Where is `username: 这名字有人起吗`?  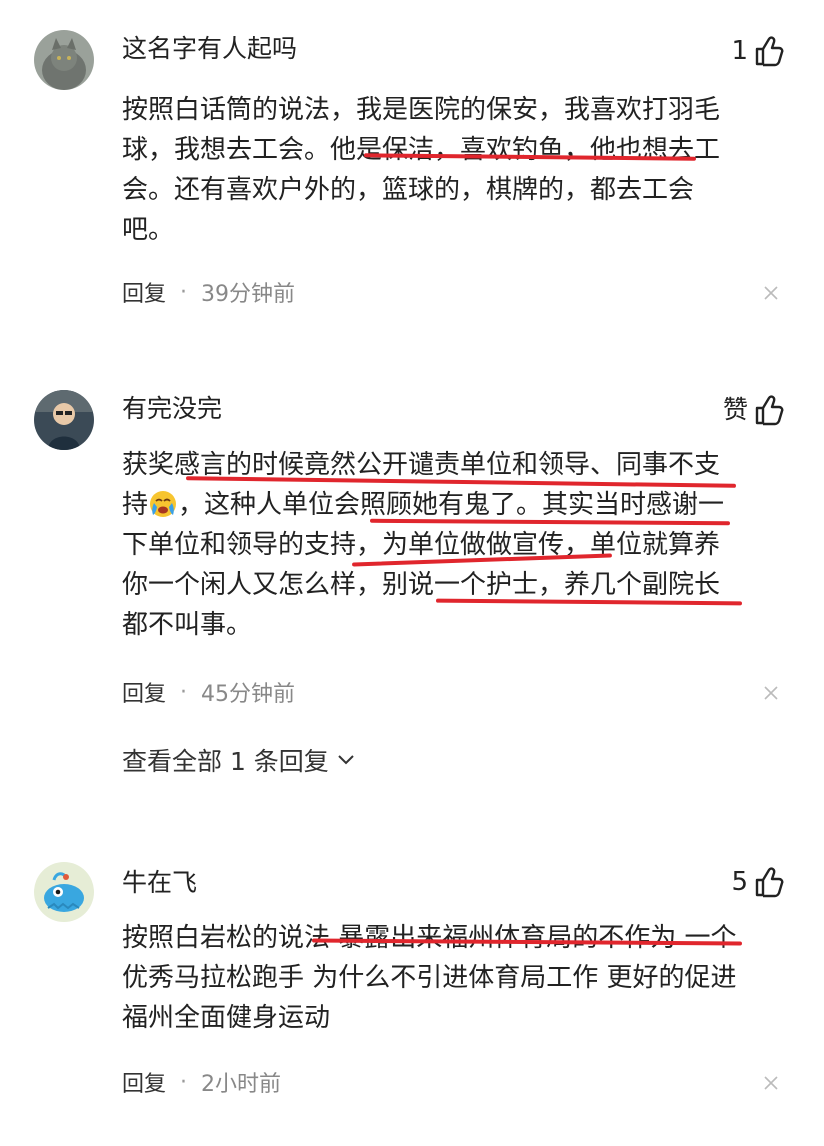
username: 这名字有人起吗 is located at coordinates (209, 49).